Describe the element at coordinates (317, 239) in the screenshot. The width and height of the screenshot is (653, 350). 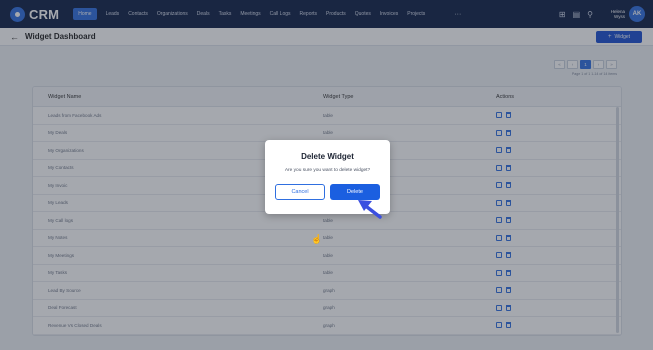
I see `mouse-cursor-icon: ☝` at that location.